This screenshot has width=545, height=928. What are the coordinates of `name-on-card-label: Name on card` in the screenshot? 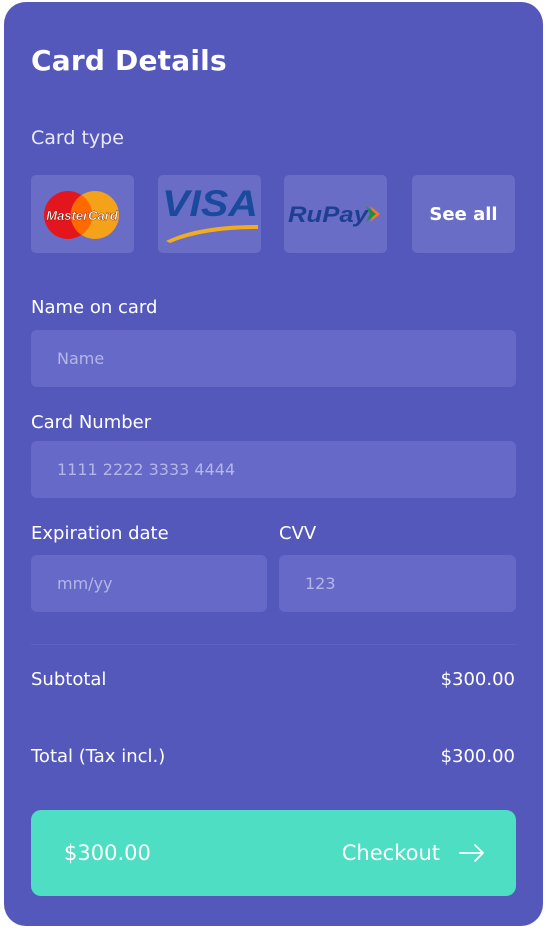 It's located at (94, 307).